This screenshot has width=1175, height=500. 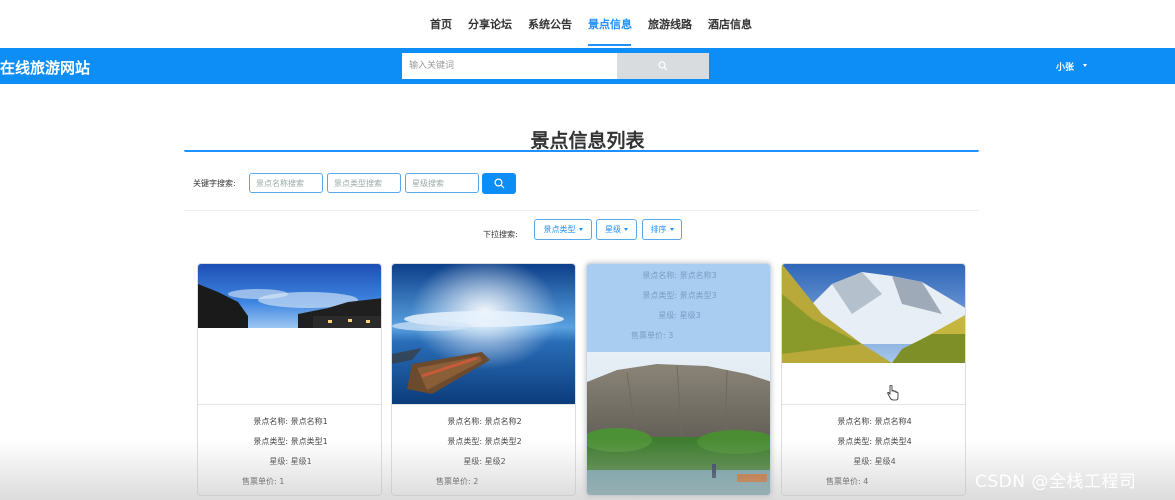 What do you see at coordinates (679, 295) in the screenshot?
I see `attraction-type: 景点类型: 景点类型3` at bounding box center [679, 295].